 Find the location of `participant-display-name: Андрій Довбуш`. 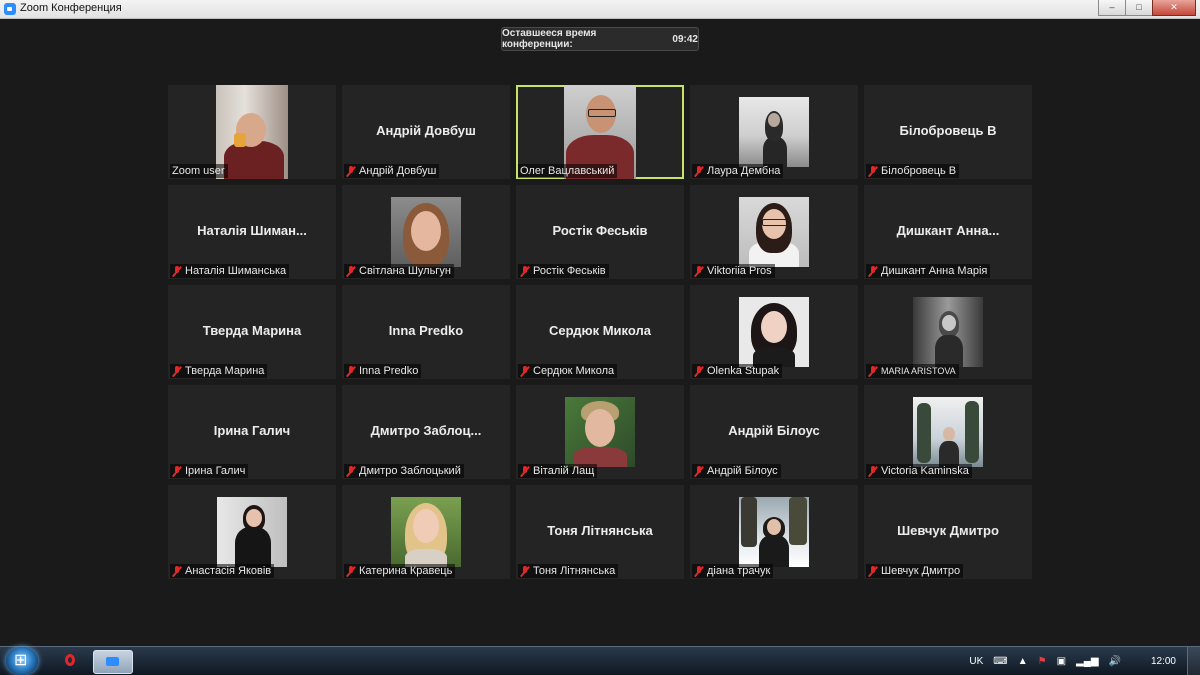

participant-display-name: Андрій Довбуш is located at coordinates (426, 130).